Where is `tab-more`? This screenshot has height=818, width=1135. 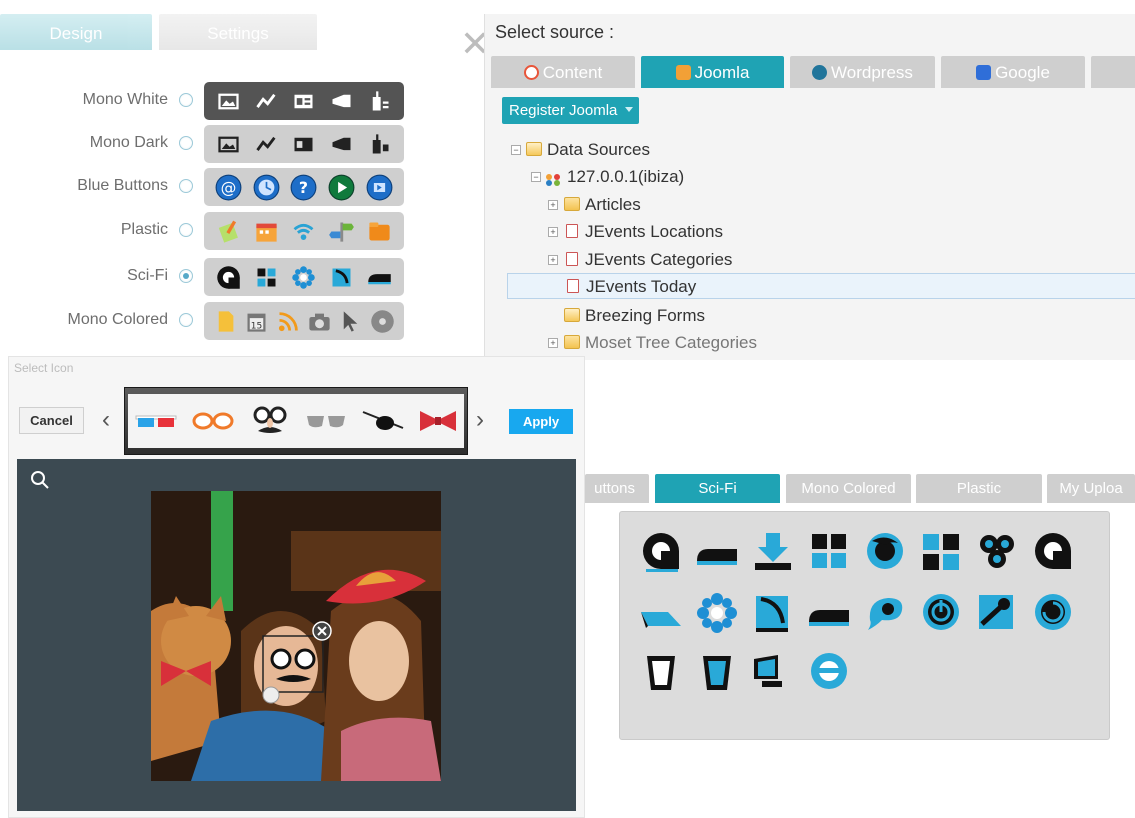
tab-more is located at coordinates (1113, 72).